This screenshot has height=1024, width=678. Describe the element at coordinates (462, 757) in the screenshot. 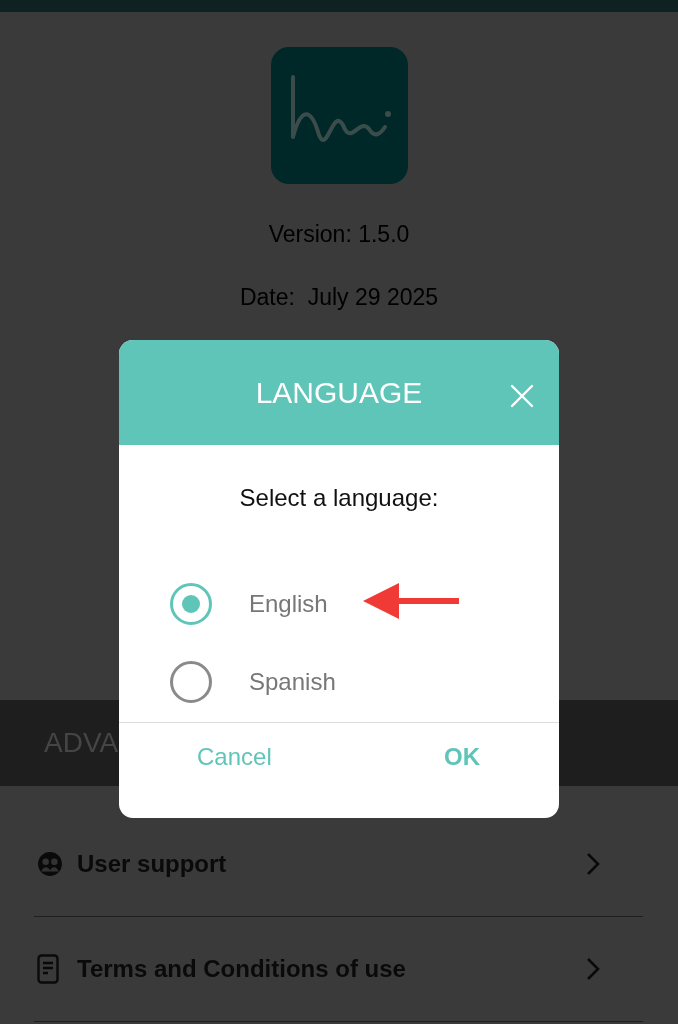

I see `ok-button: OK` at that location.